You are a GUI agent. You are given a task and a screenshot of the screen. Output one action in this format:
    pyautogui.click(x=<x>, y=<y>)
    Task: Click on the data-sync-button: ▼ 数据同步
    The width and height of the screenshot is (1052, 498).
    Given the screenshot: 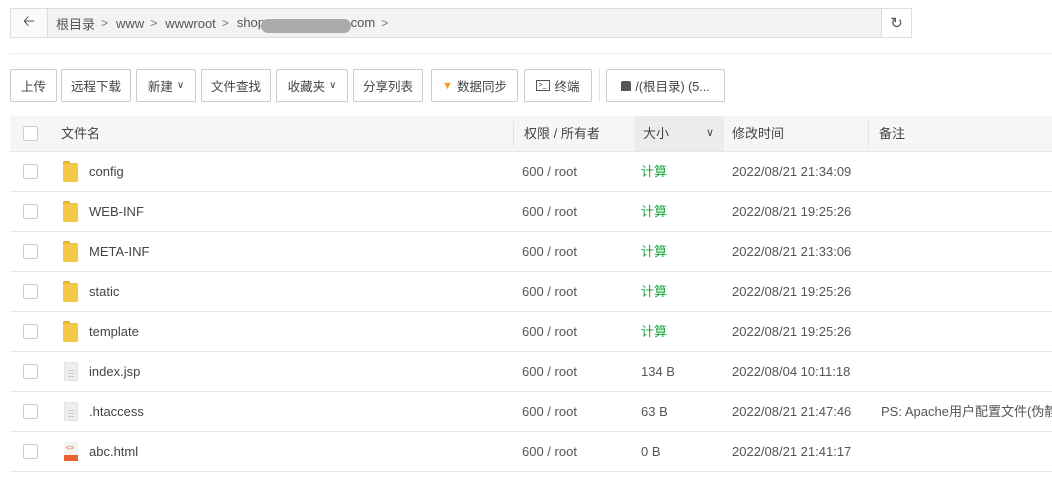 What is the action you would take?
    pyautogui.click(x=474, y=85)
    